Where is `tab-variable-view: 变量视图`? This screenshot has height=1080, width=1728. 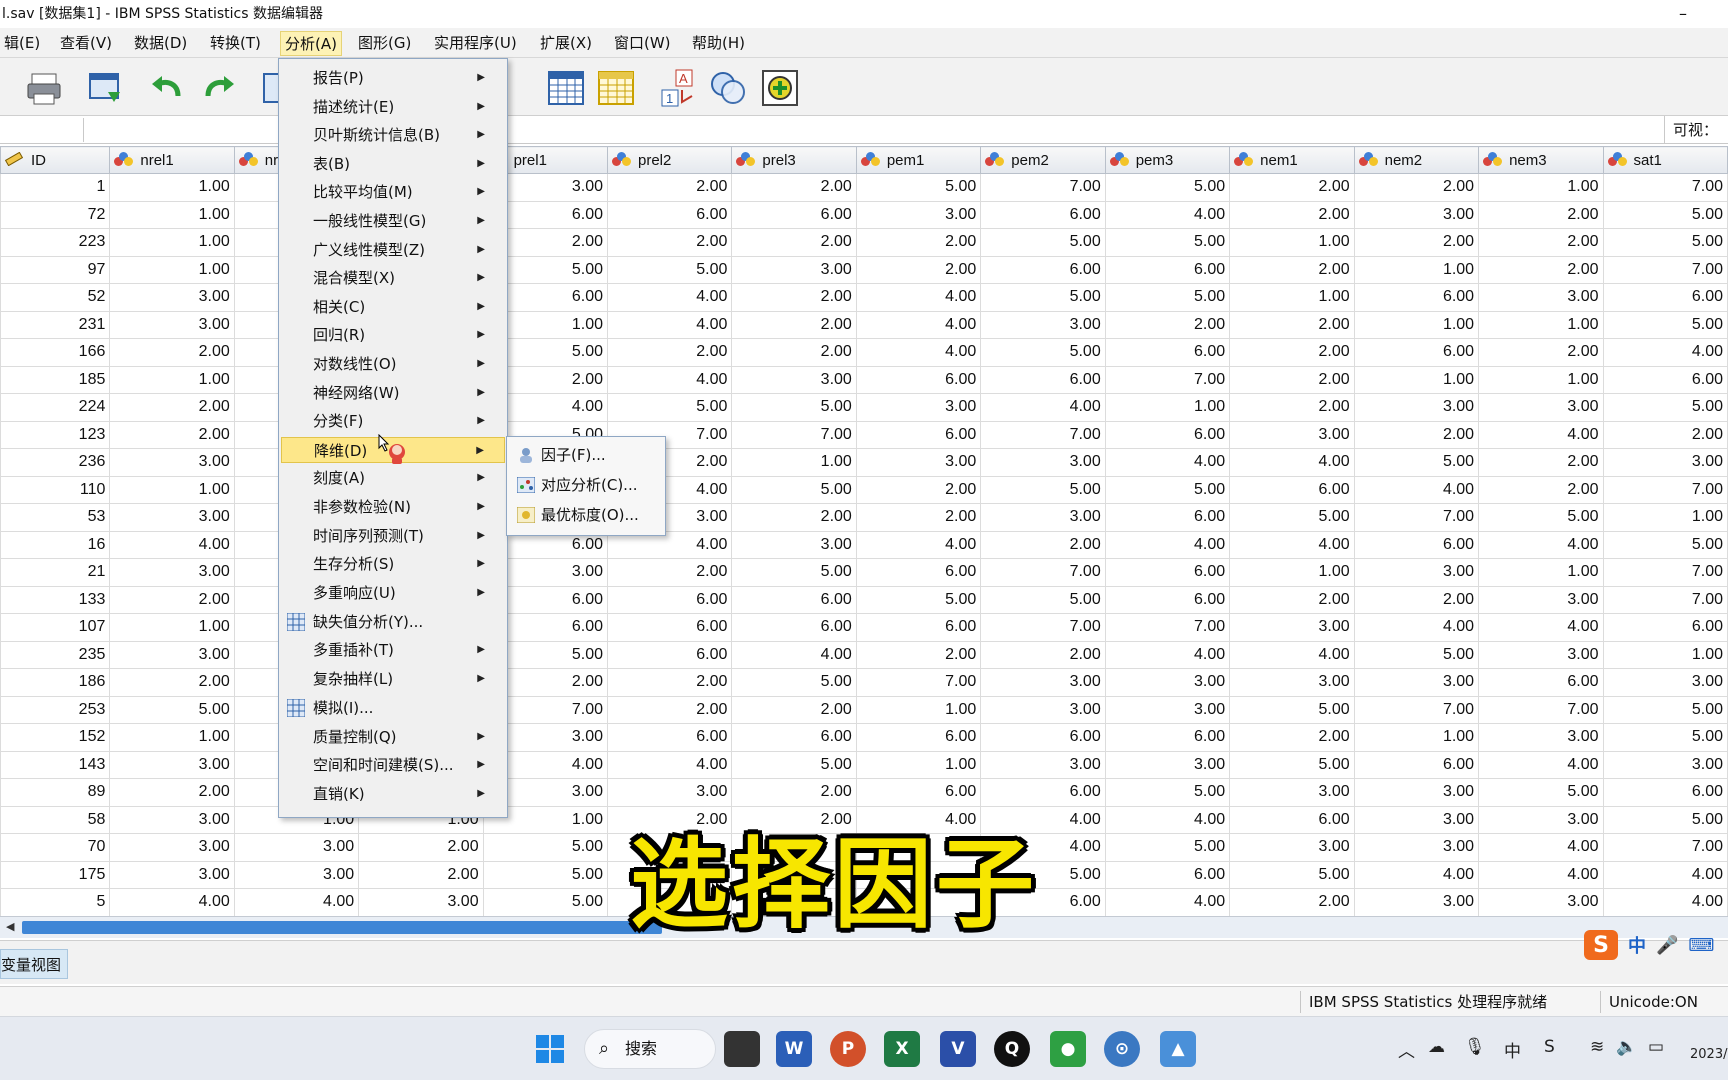
tab-variable-view: 变量视图 is located at coordinates (34, 964).